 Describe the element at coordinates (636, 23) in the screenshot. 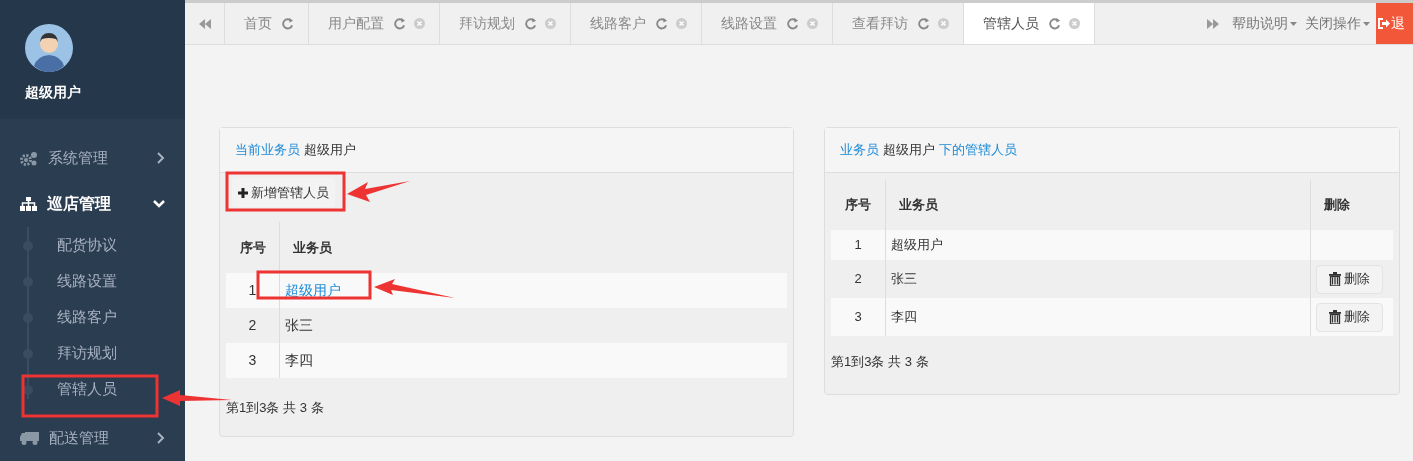

I see `tab: 线路客户` at that location.